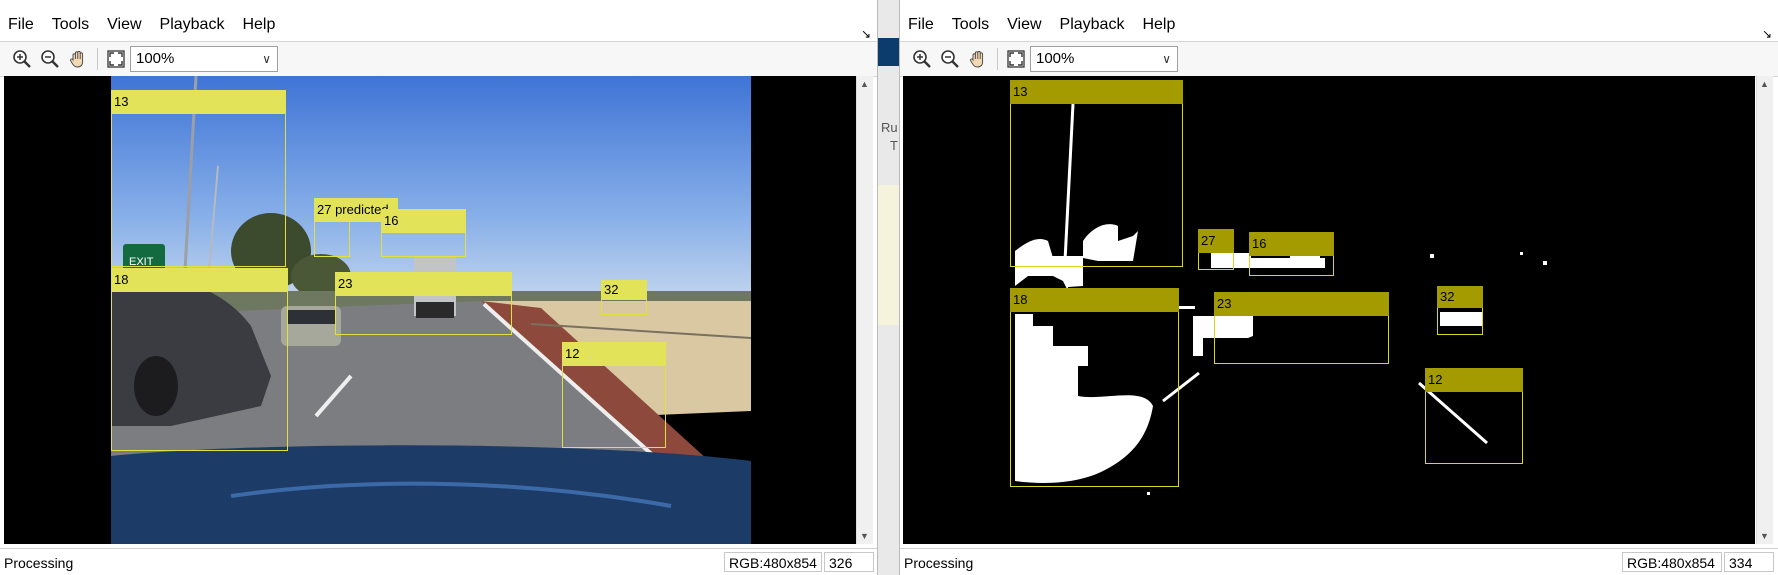  Describe the element at coordinates (894, 145) in the screenshot. I see `background-window-text: T` at that location.